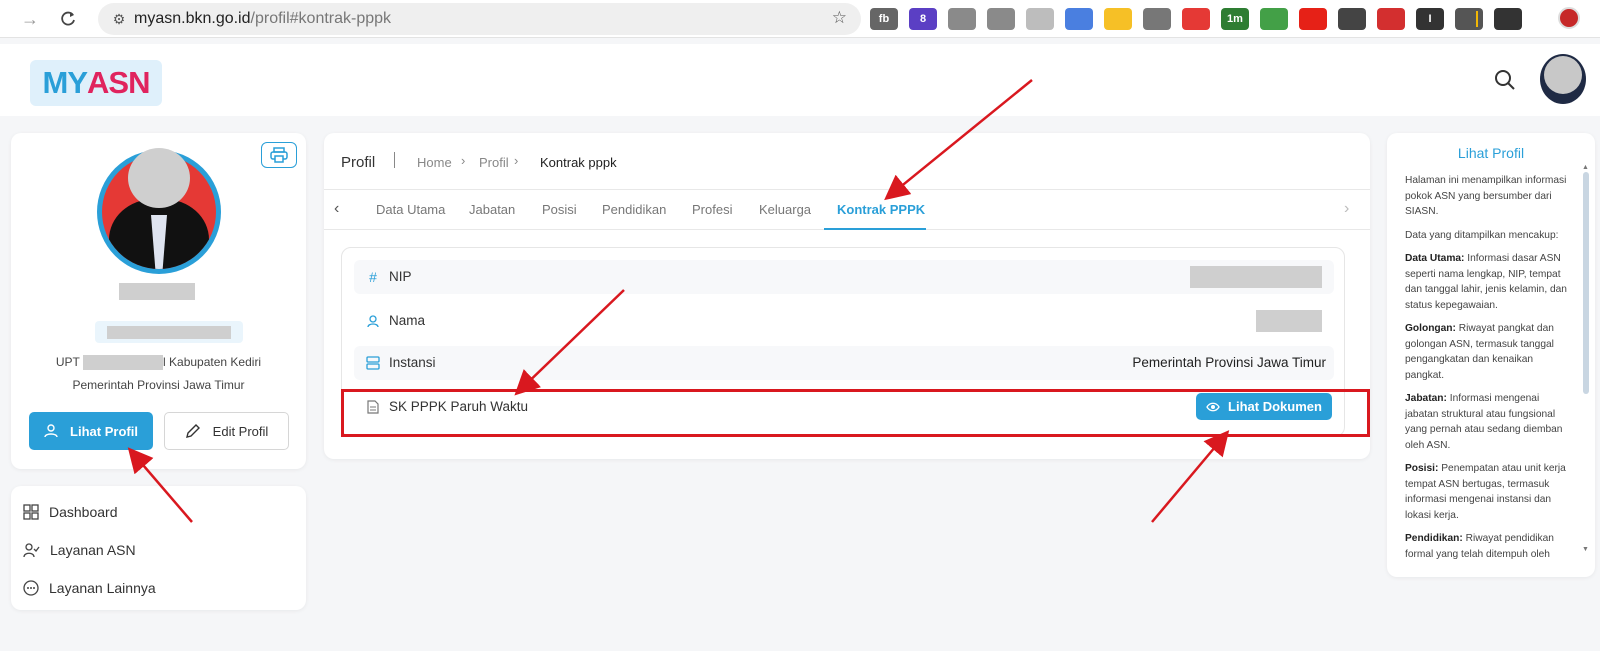 The width and height of the screenshot is (1600, 651). I want to click on nav-label: Layanan Lainnya, so click(102, 588).